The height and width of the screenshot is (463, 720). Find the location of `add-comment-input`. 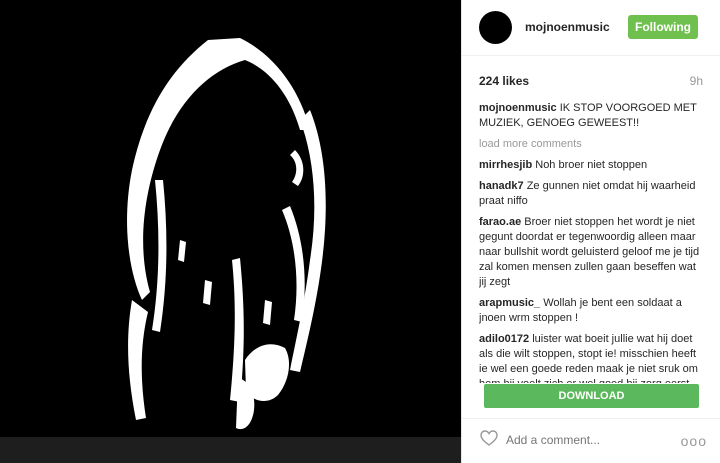

add-comment-input is located at coordinates (581, 440).